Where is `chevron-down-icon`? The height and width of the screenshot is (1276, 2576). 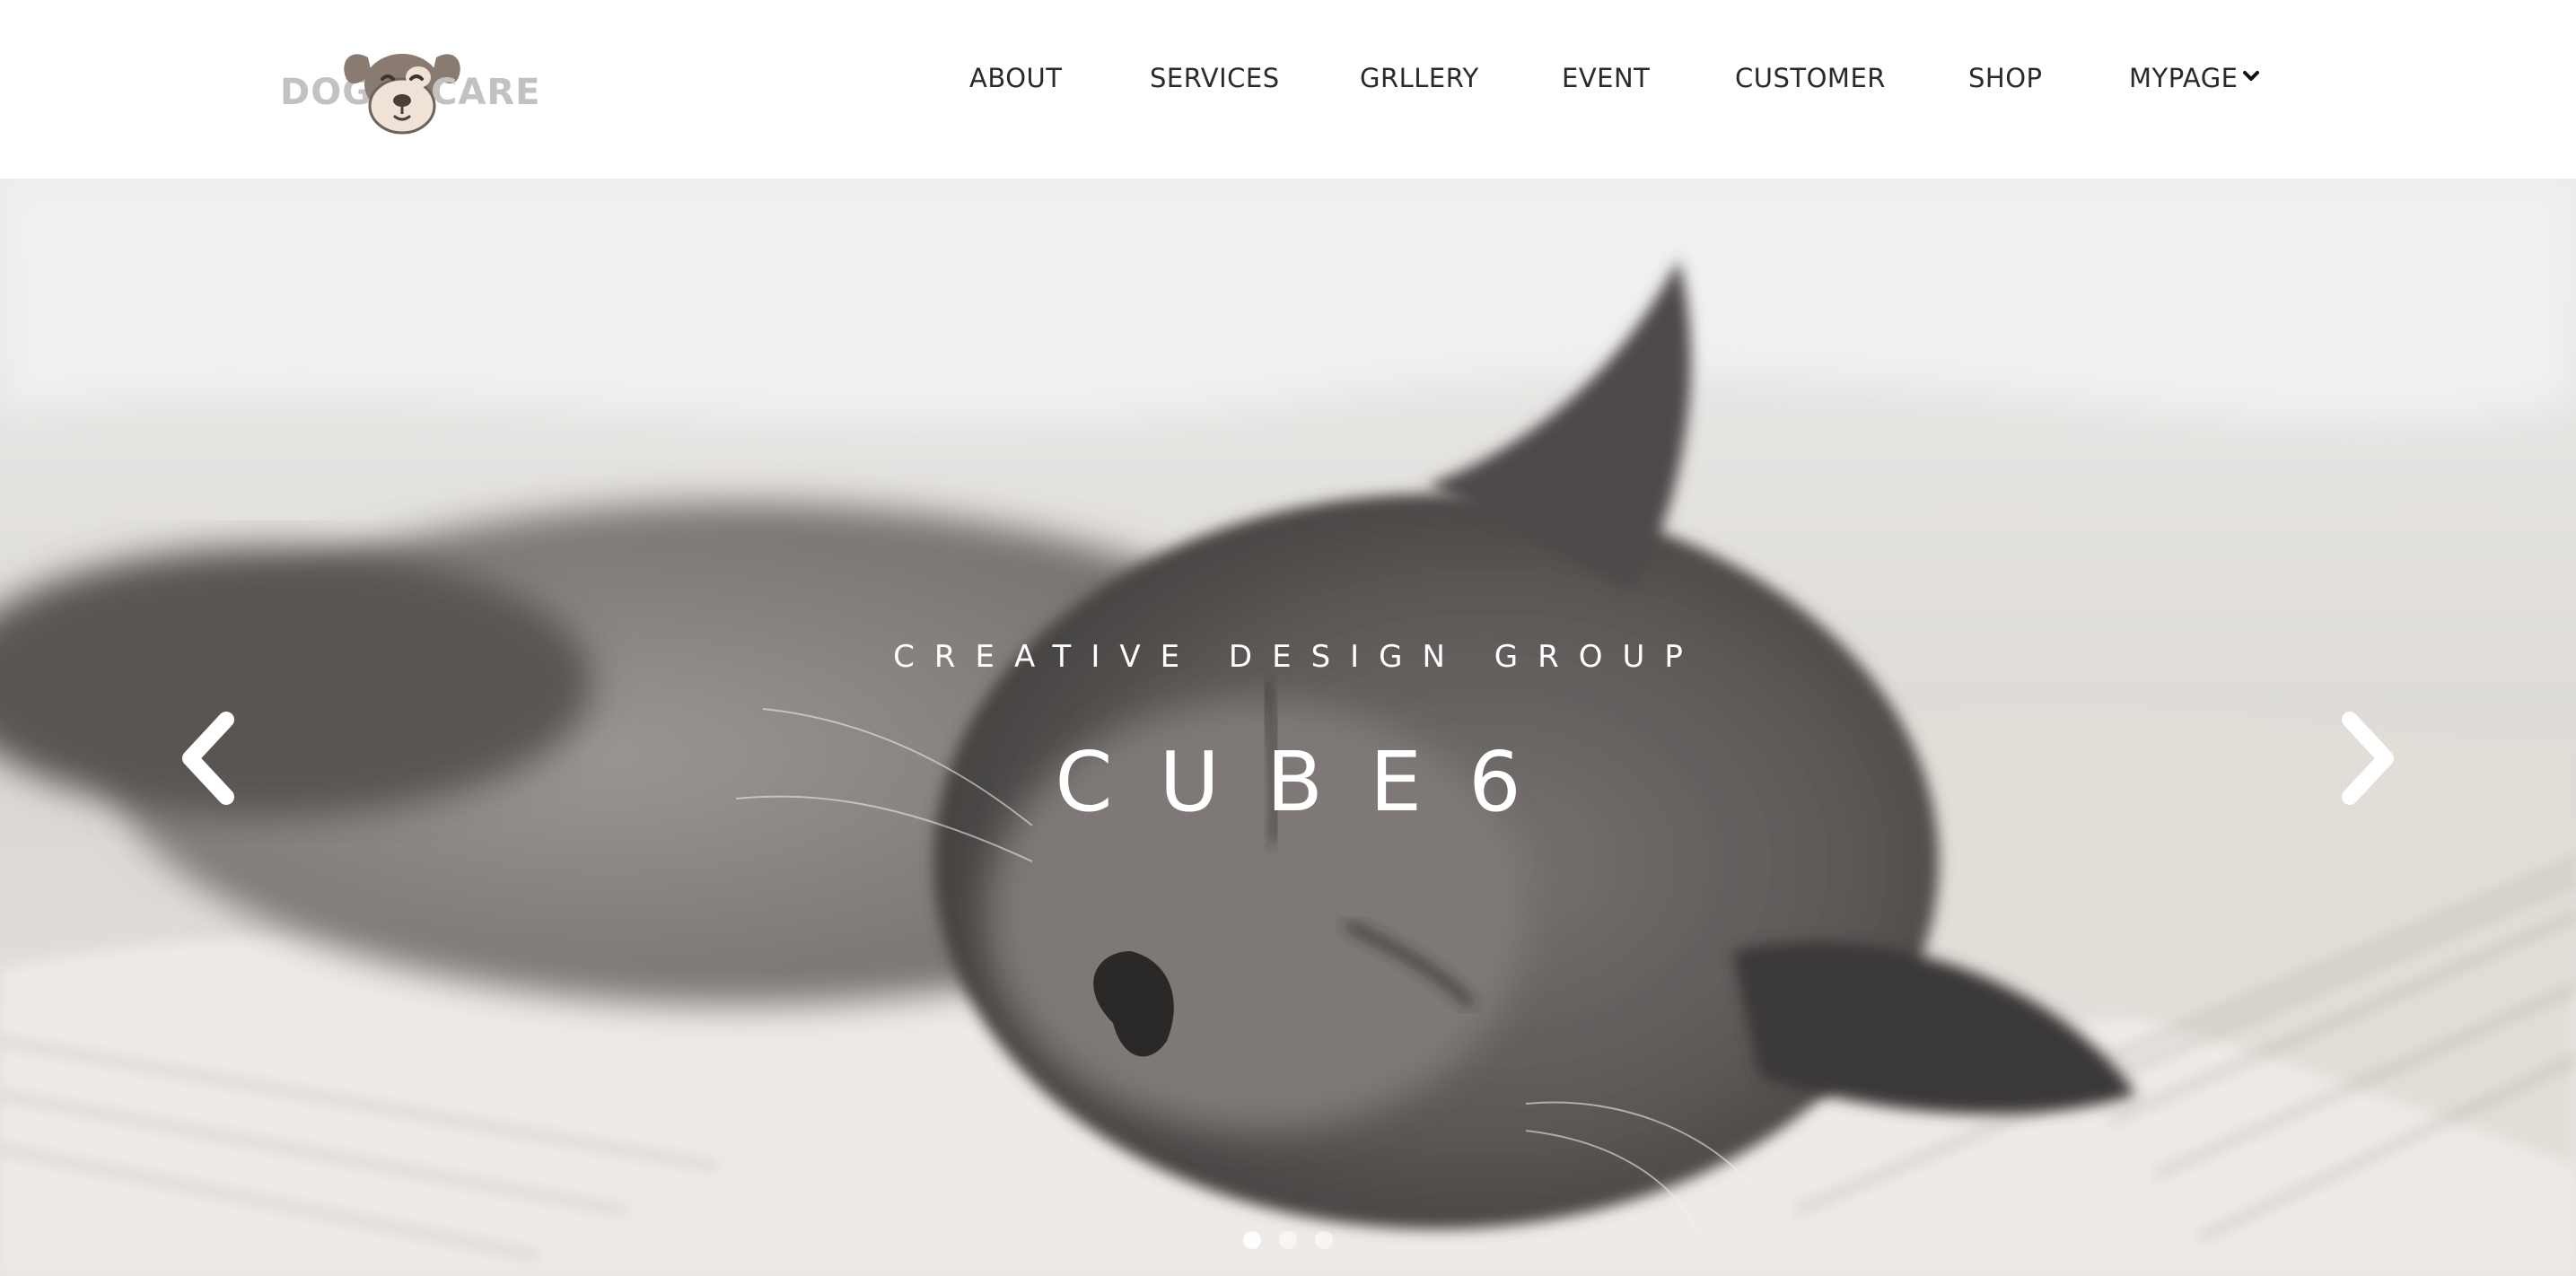
chevron-down-icon is located at coordinates (2250, 76).